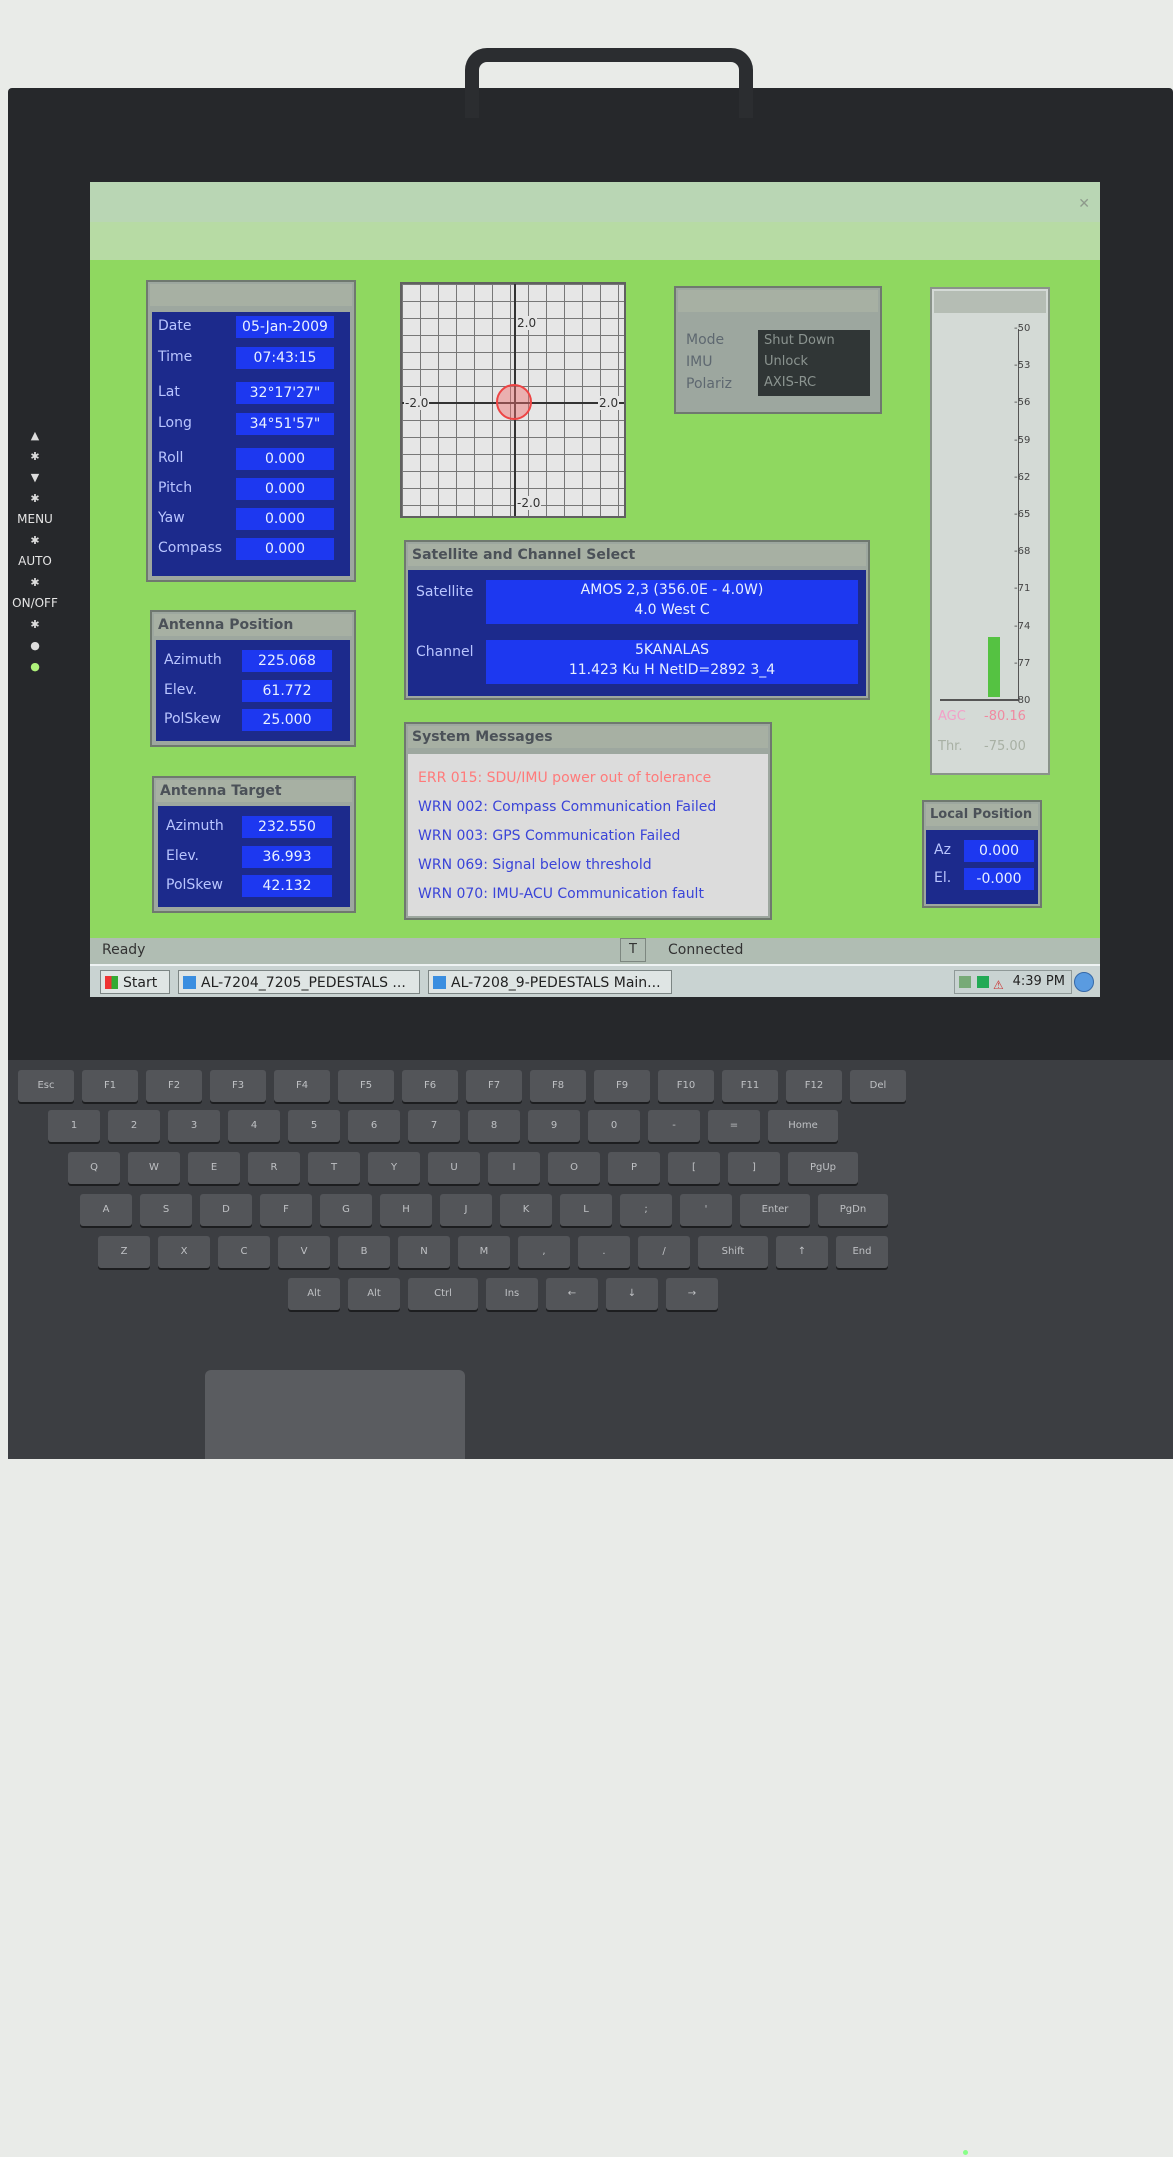  I want to click on keyboard-key: T, so click(334, 1168).